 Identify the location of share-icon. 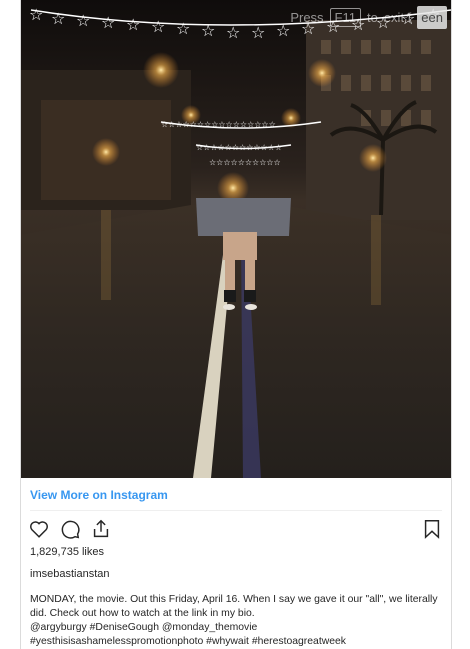
(101, 529).